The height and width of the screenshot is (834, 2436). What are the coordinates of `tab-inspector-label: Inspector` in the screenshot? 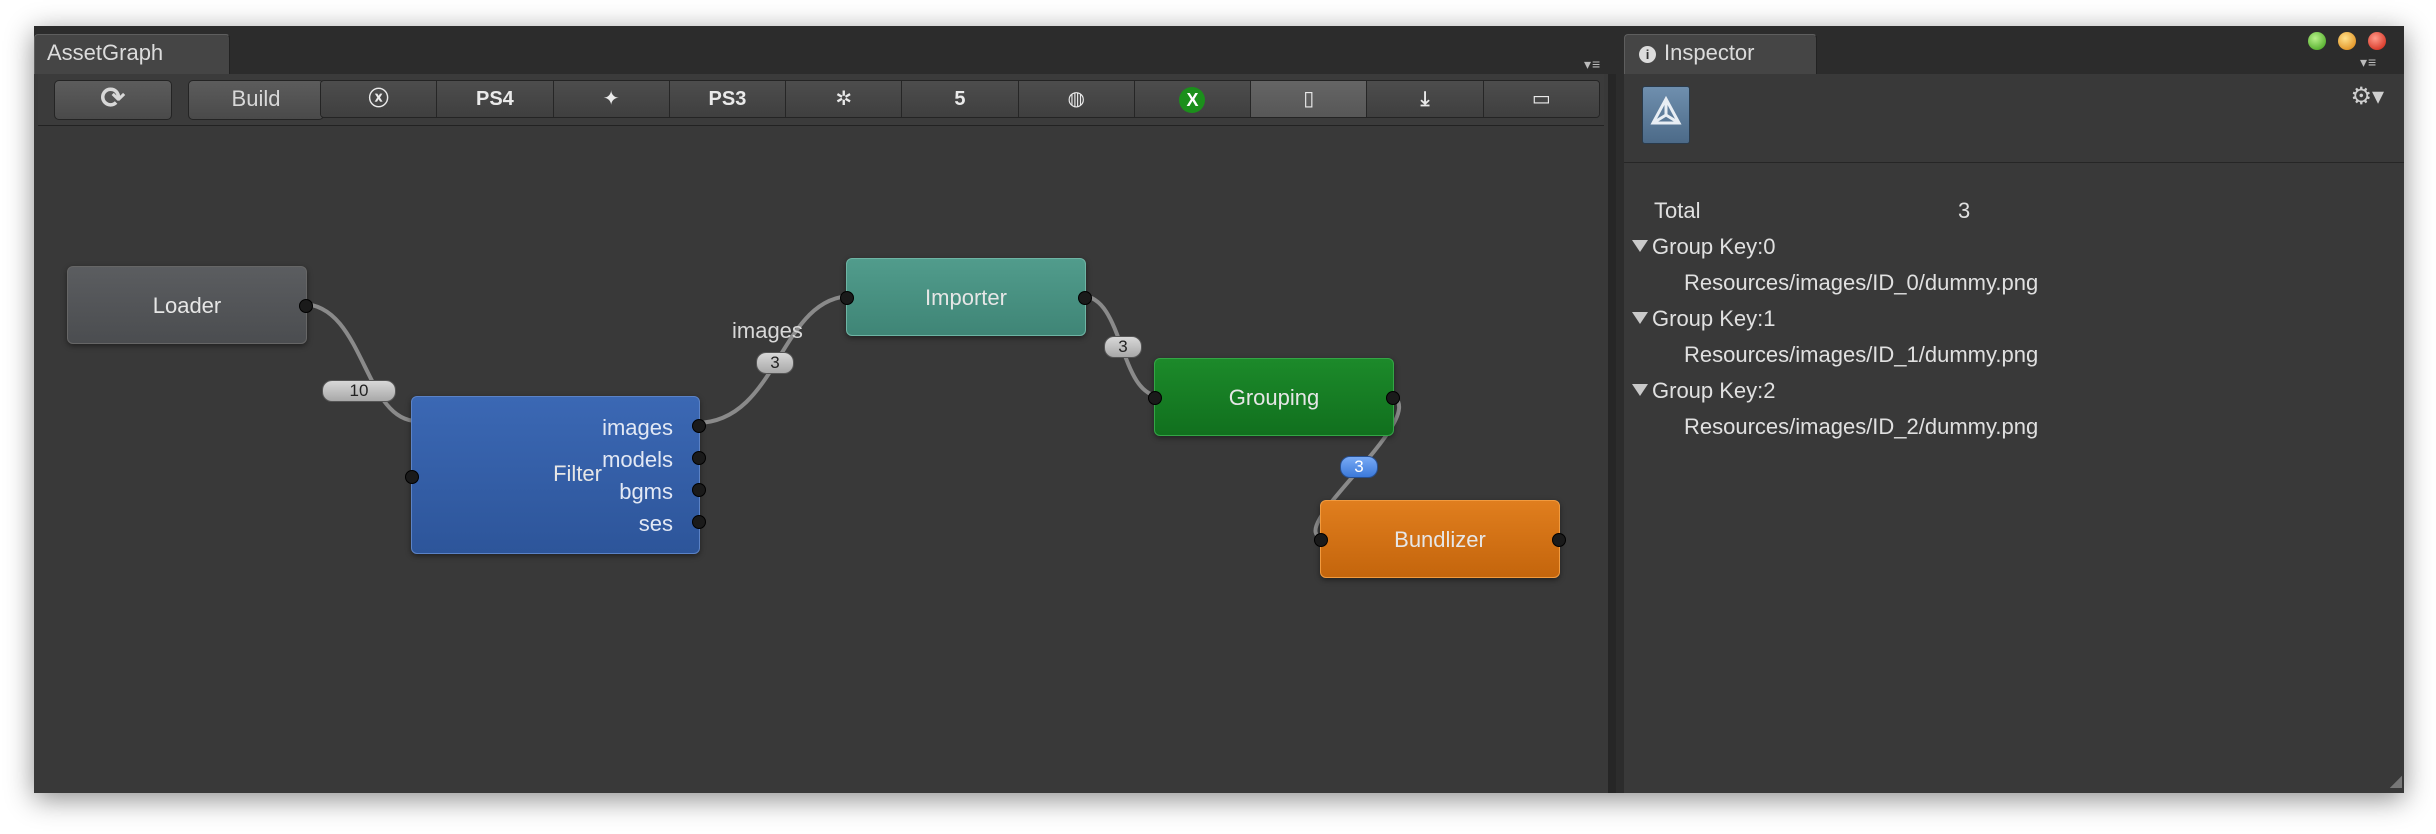 It's located at (1709, 52).